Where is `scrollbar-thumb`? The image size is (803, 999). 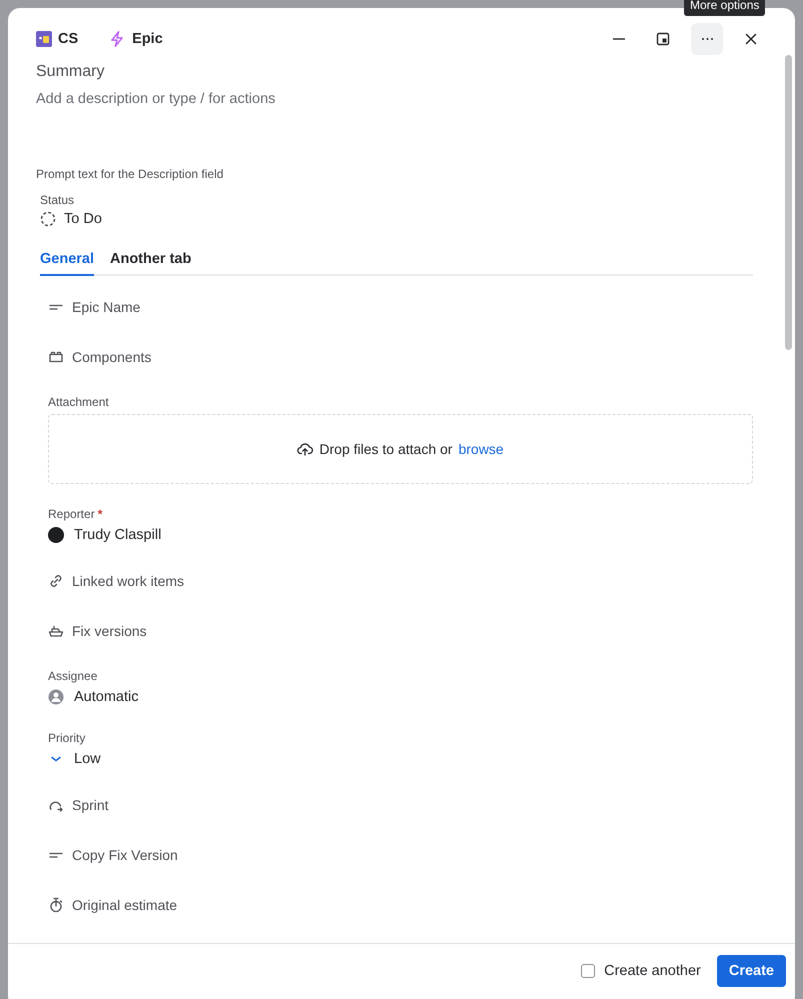 scrollbar-thumb is located at coordinates (788, 202).